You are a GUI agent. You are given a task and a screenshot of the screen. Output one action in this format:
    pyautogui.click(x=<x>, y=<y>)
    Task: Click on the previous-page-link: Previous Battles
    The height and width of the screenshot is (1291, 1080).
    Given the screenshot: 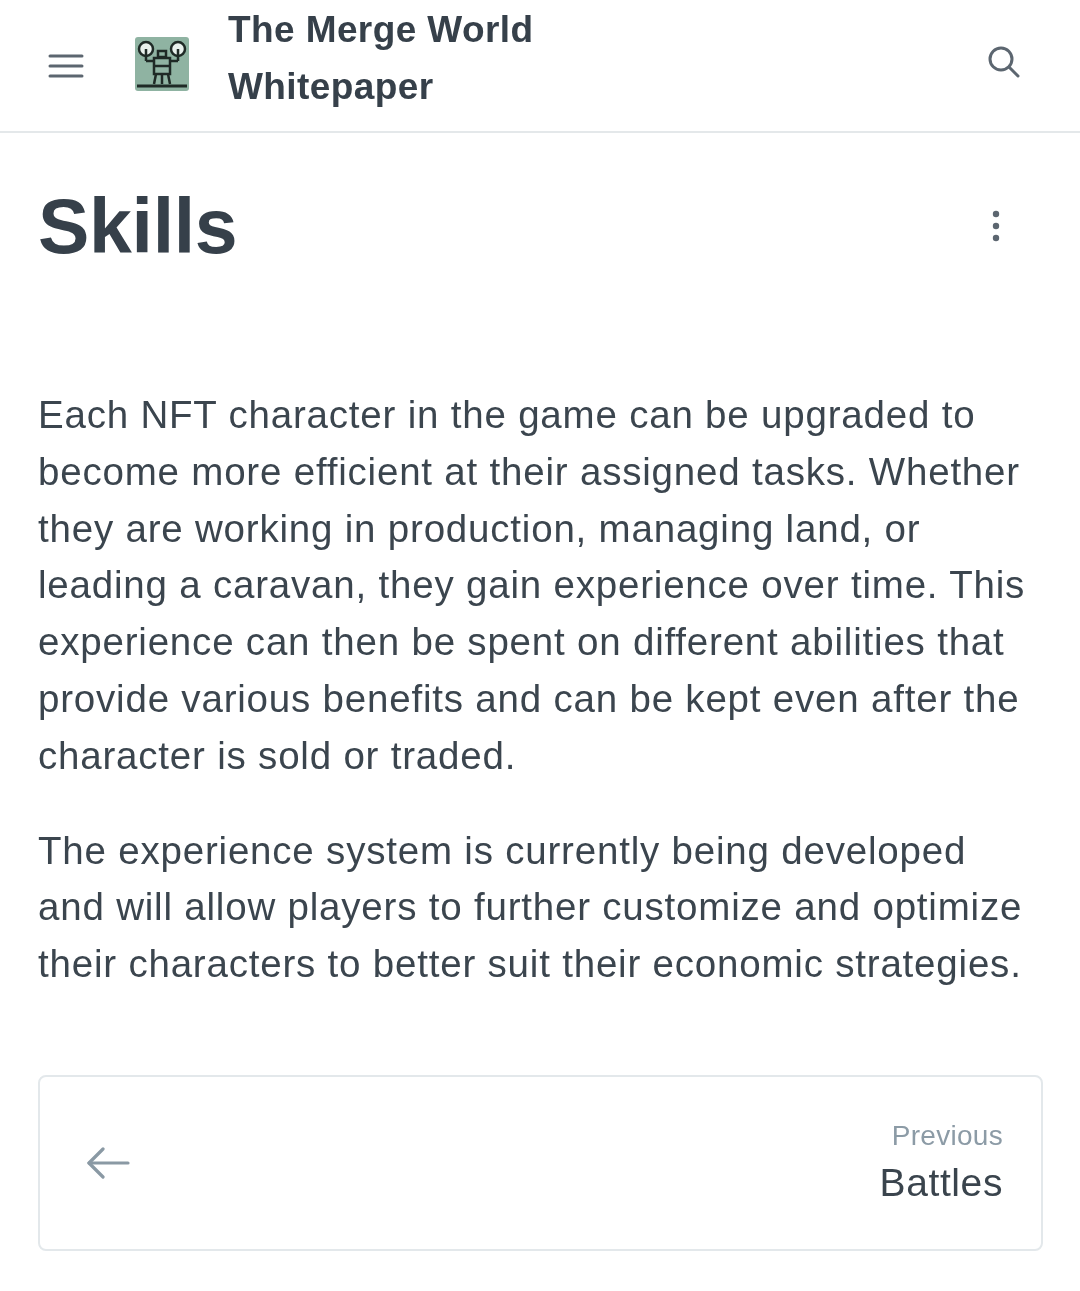 What is the action you would take?
    pyautogui.click(x=540, y=1162)
    